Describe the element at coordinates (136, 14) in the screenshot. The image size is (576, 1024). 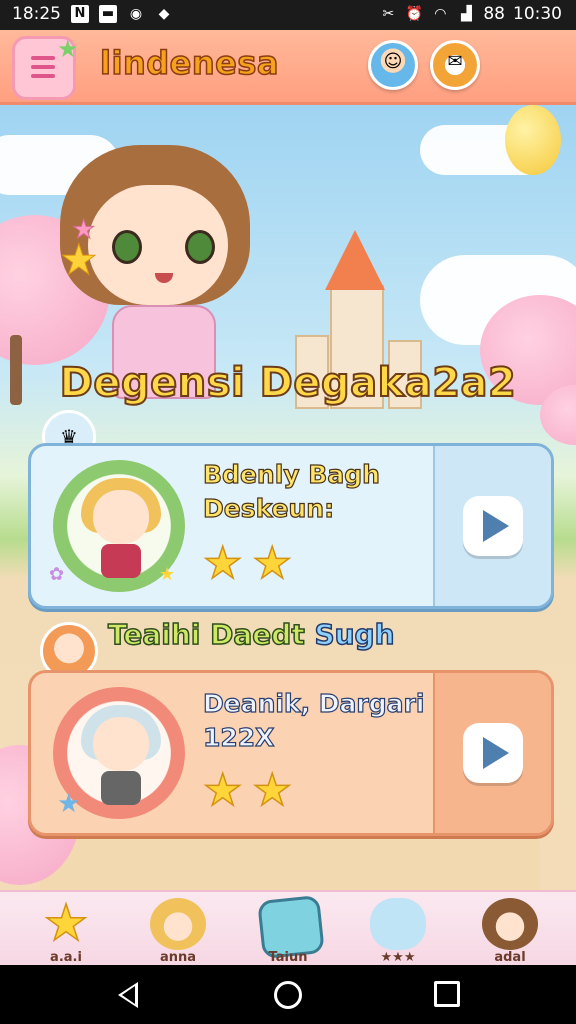
I see `circle-app-icon: ◉` at that location.